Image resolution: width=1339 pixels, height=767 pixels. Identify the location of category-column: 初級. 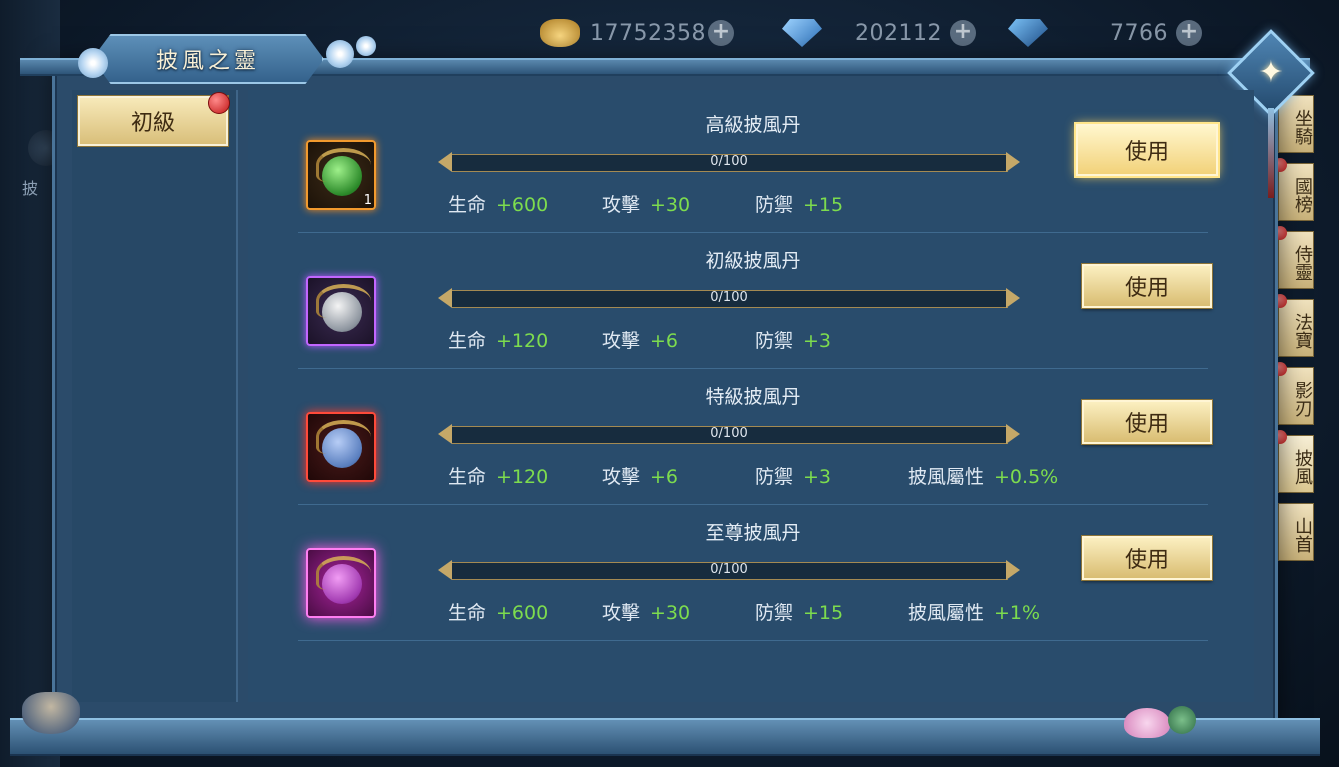
(155, 396).